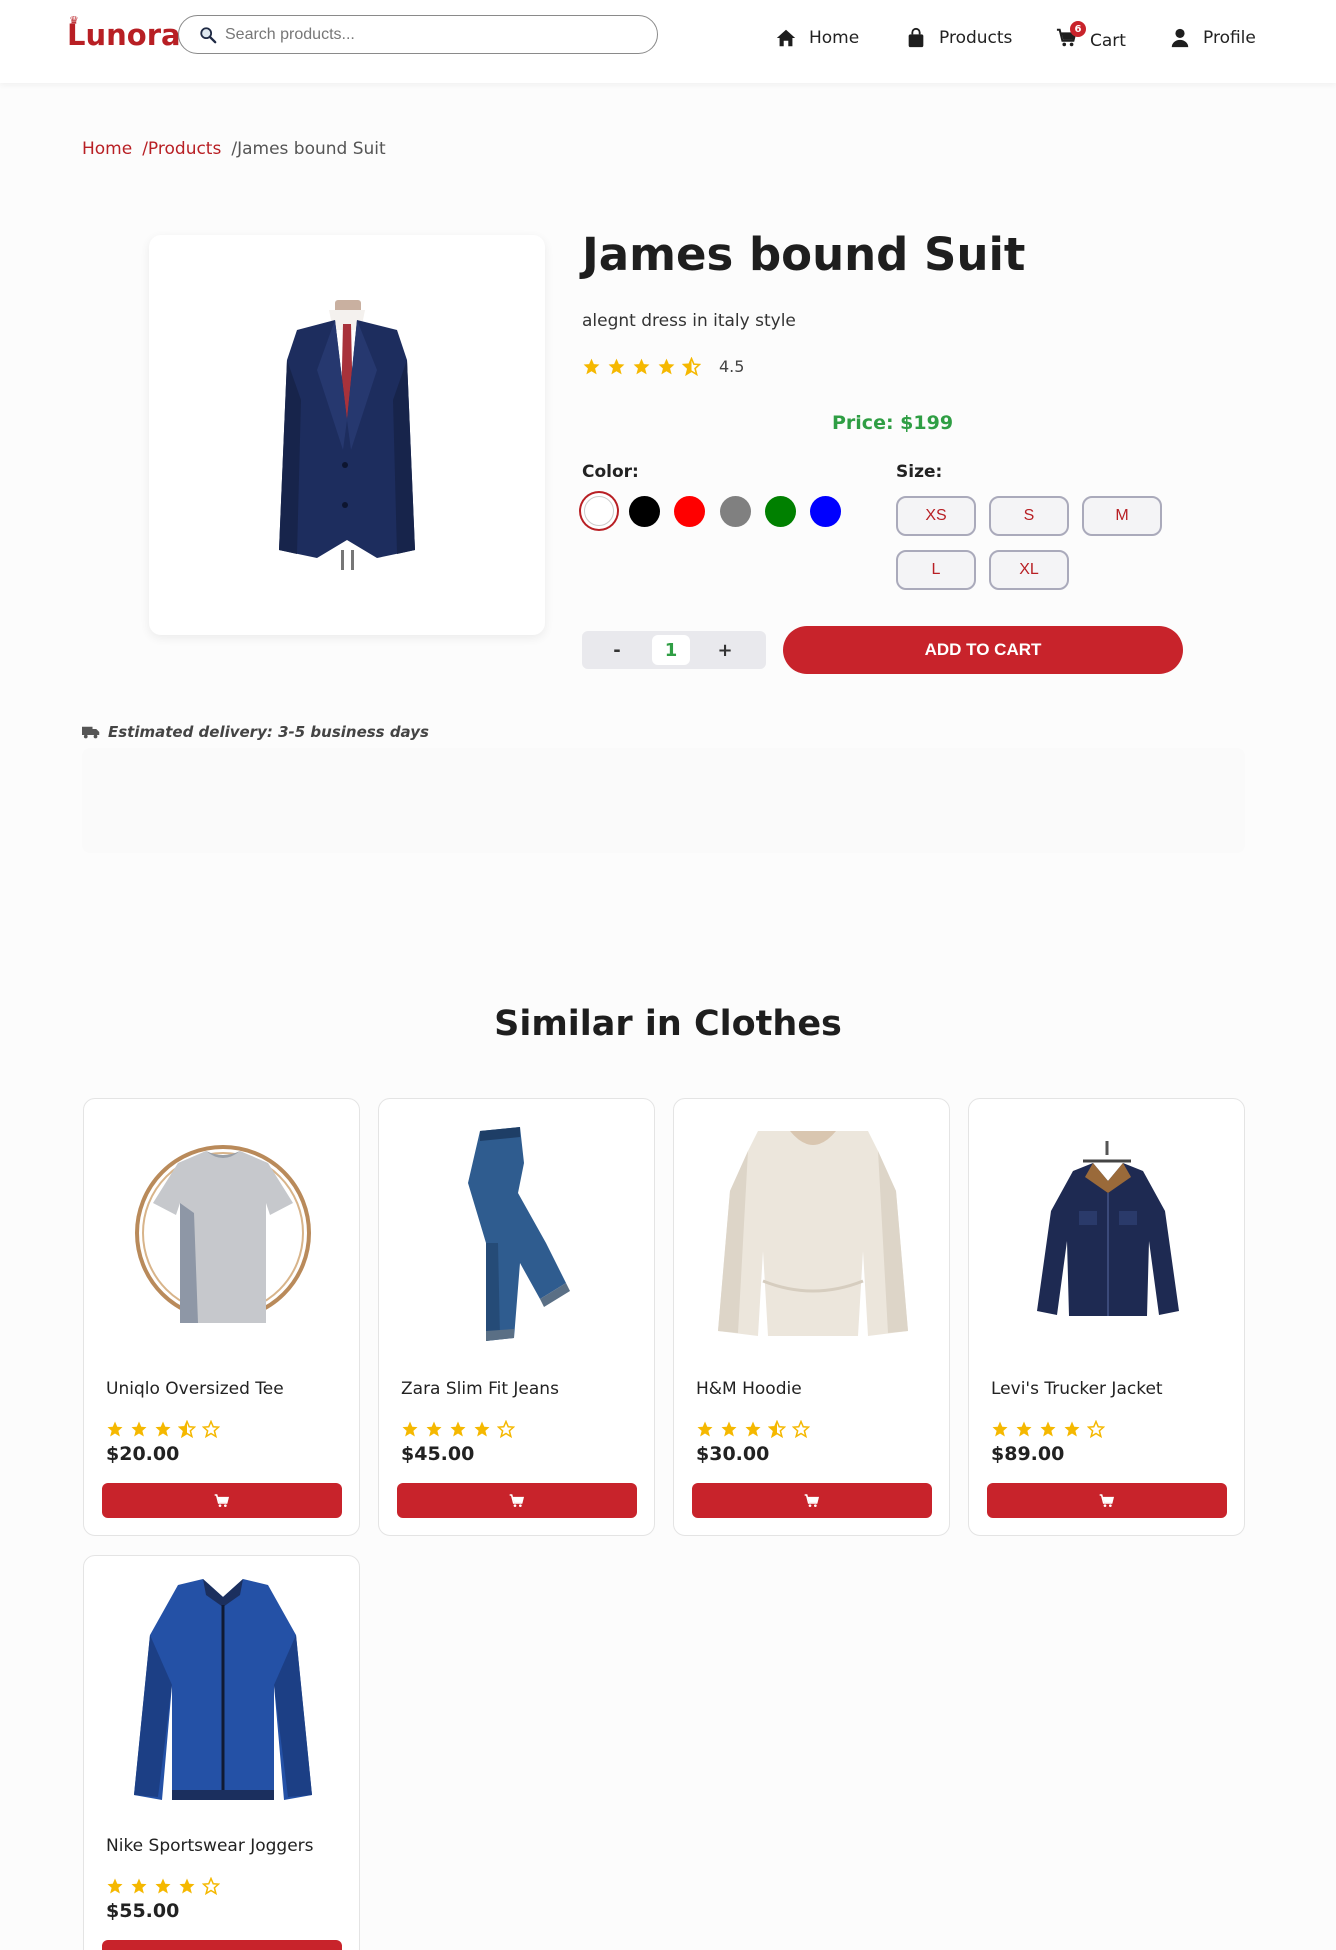 The image size is (1336, 1950). What do you see at coordinates (195, 1389) in the screenshot?
I see `product-name: Uniqlo Oversized Tee` at bounding box center [195, 1389].